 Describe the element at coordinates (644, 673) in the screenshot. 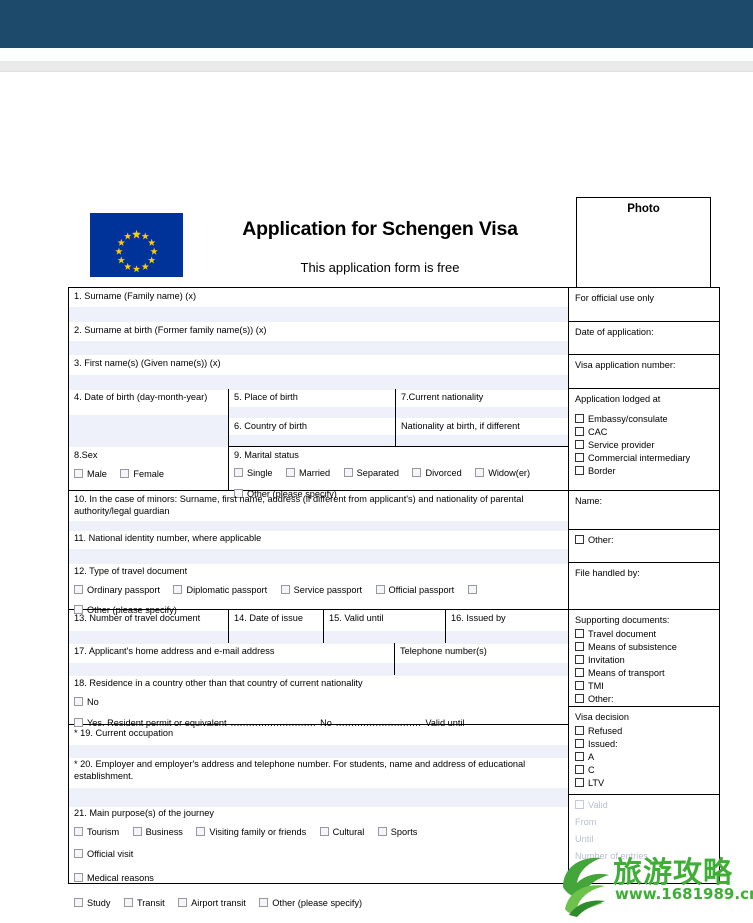

I see `checkbox-doc-transport: Means of transport` at that location.